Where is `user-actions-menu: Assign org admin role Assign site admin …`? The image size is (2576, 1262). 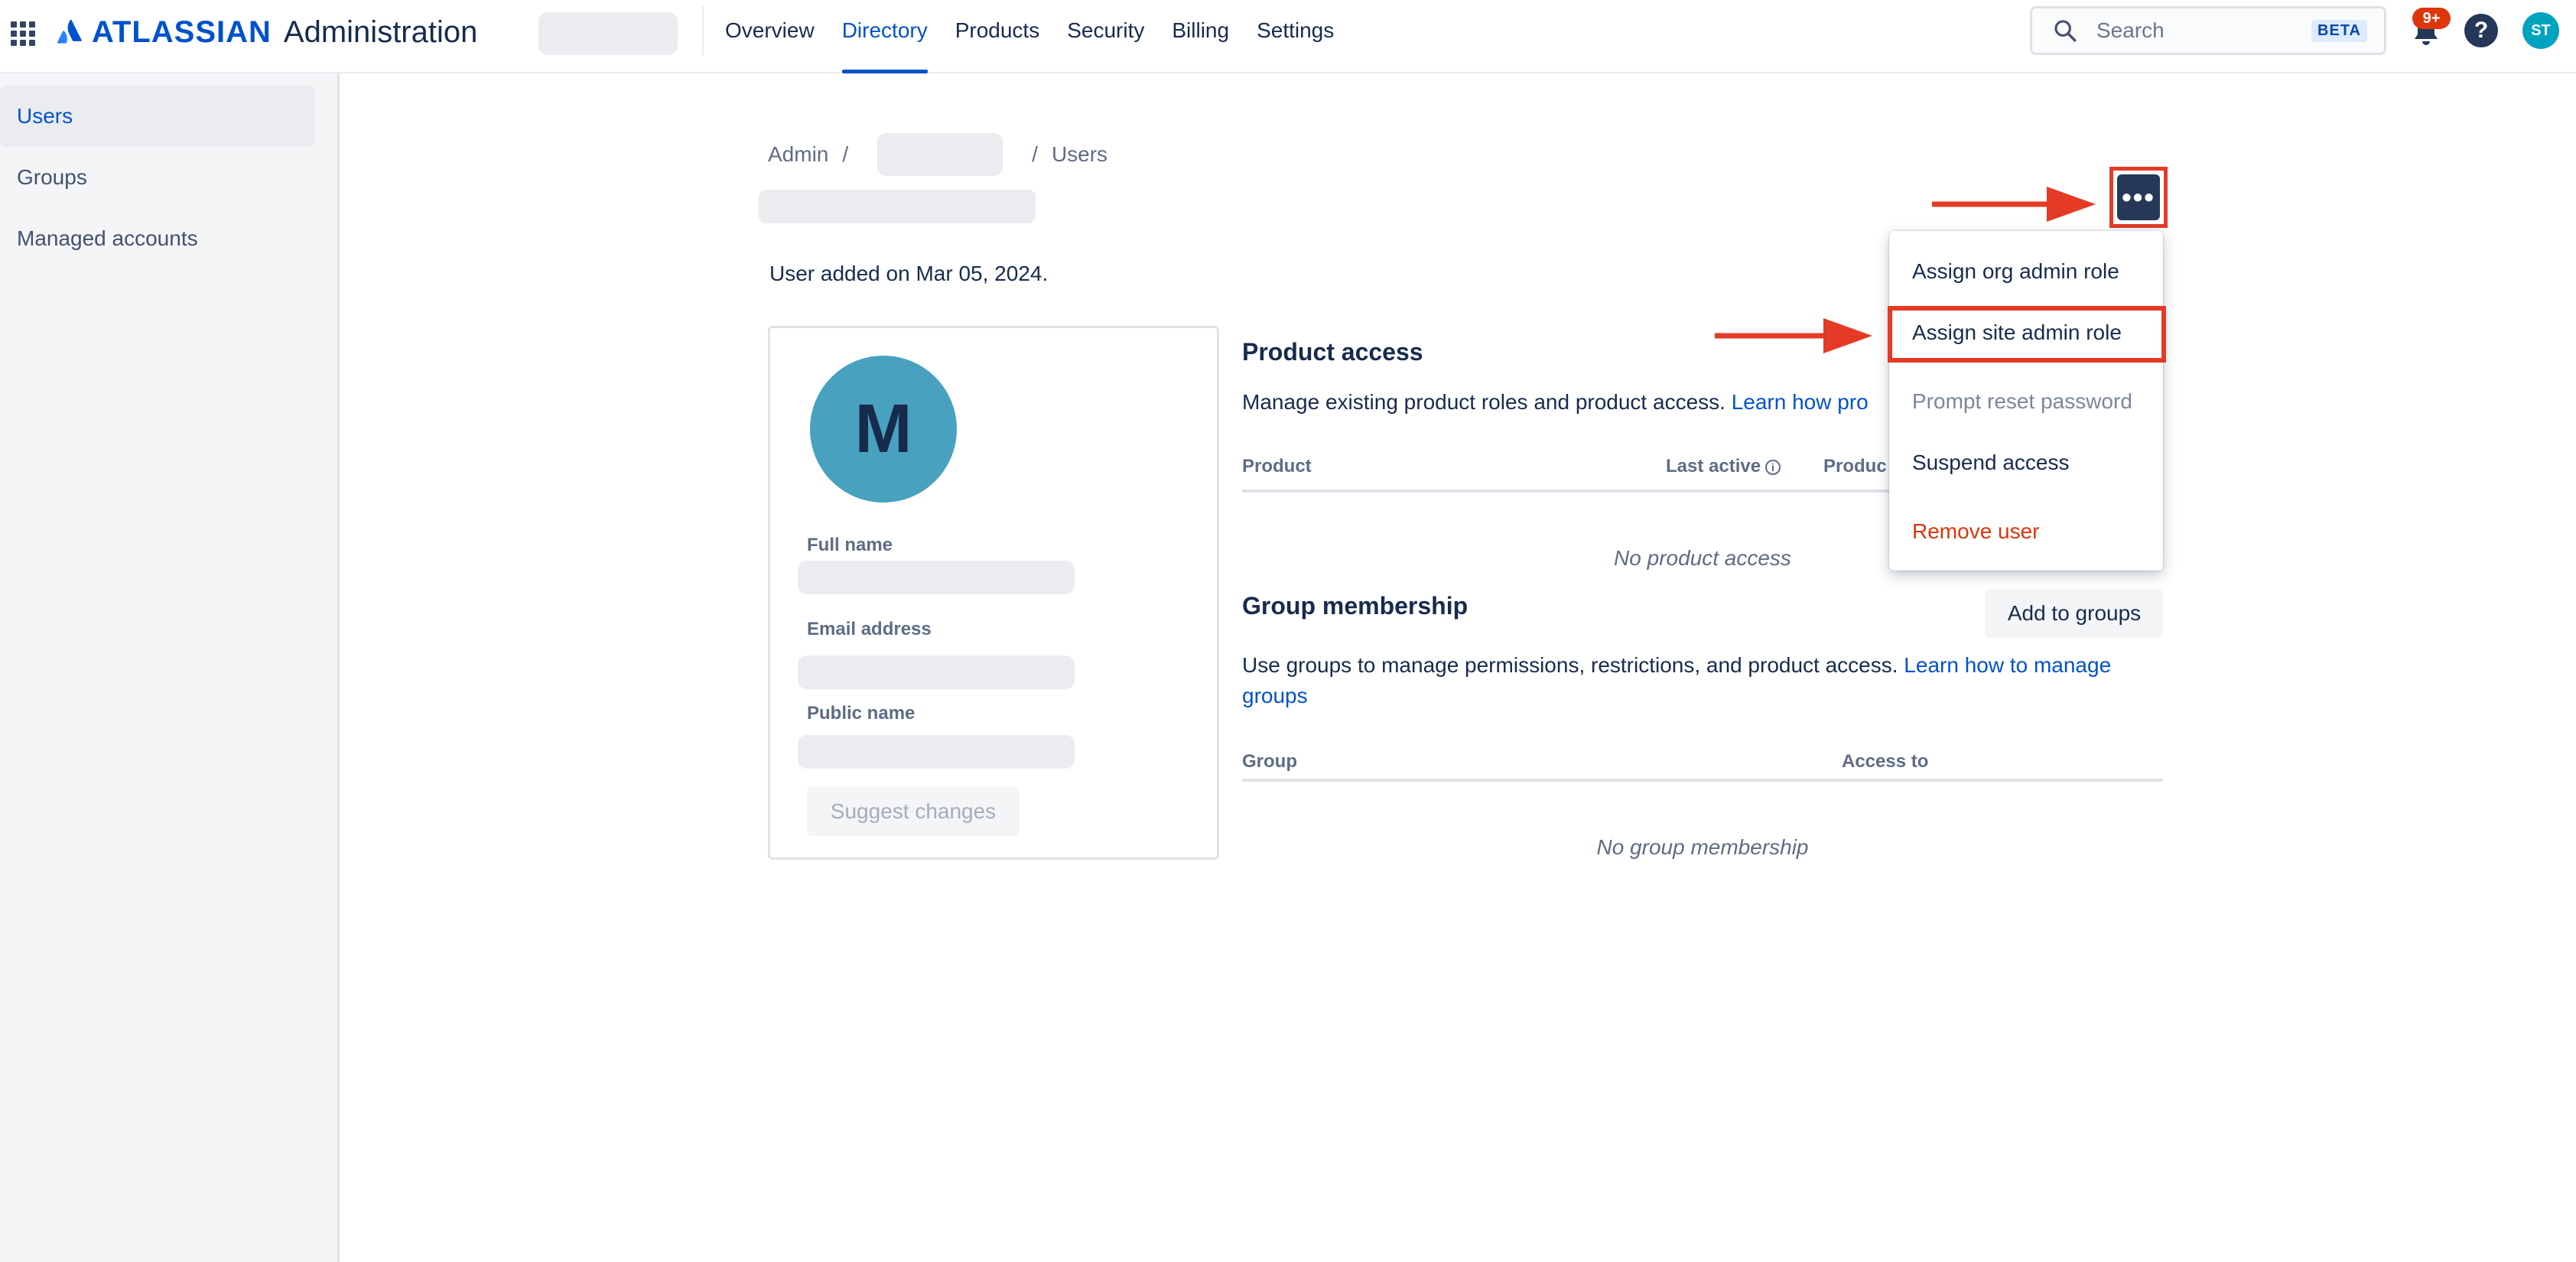
user-actions-menu: Assign org admin role Assign site admin … is located at coordinates (2026, 401).